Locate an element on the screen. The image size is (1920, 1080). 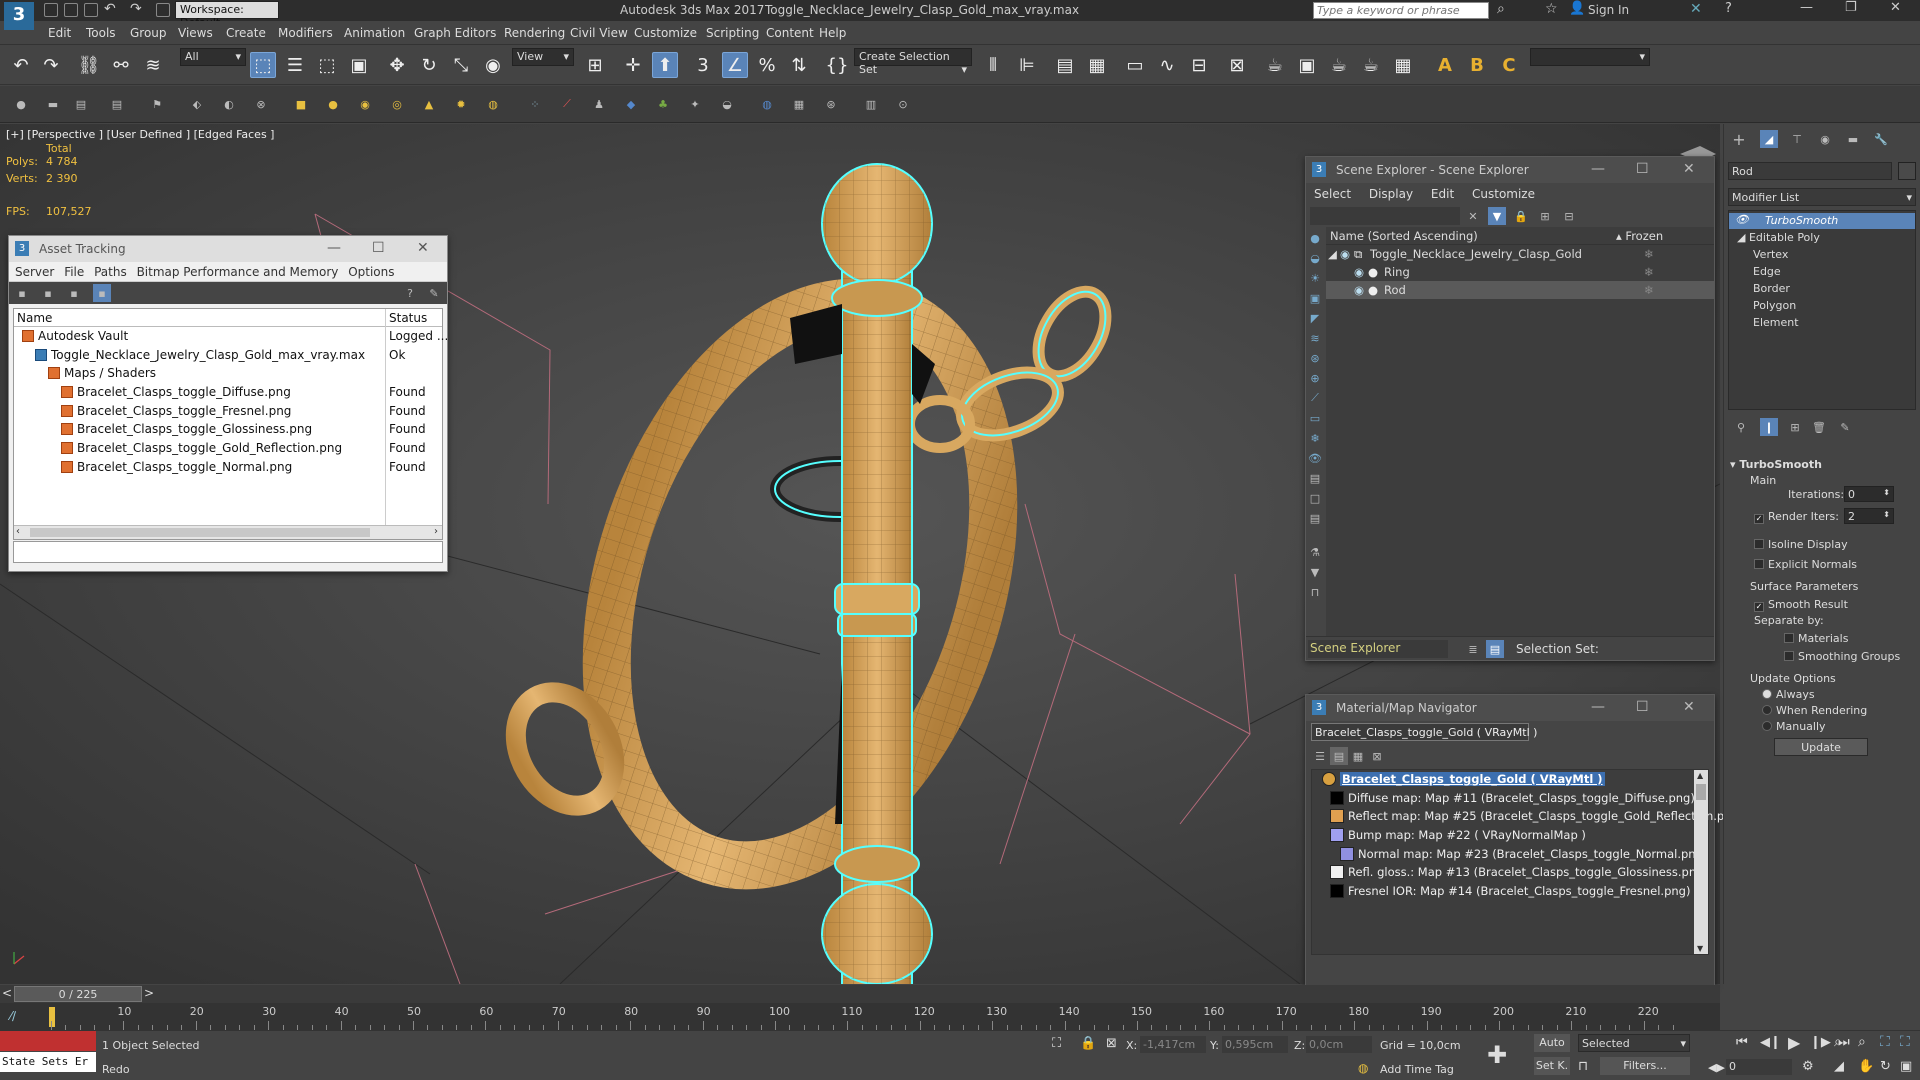
zoom-extents-icon: ⛶ is located at coordinates (1885, 1042).